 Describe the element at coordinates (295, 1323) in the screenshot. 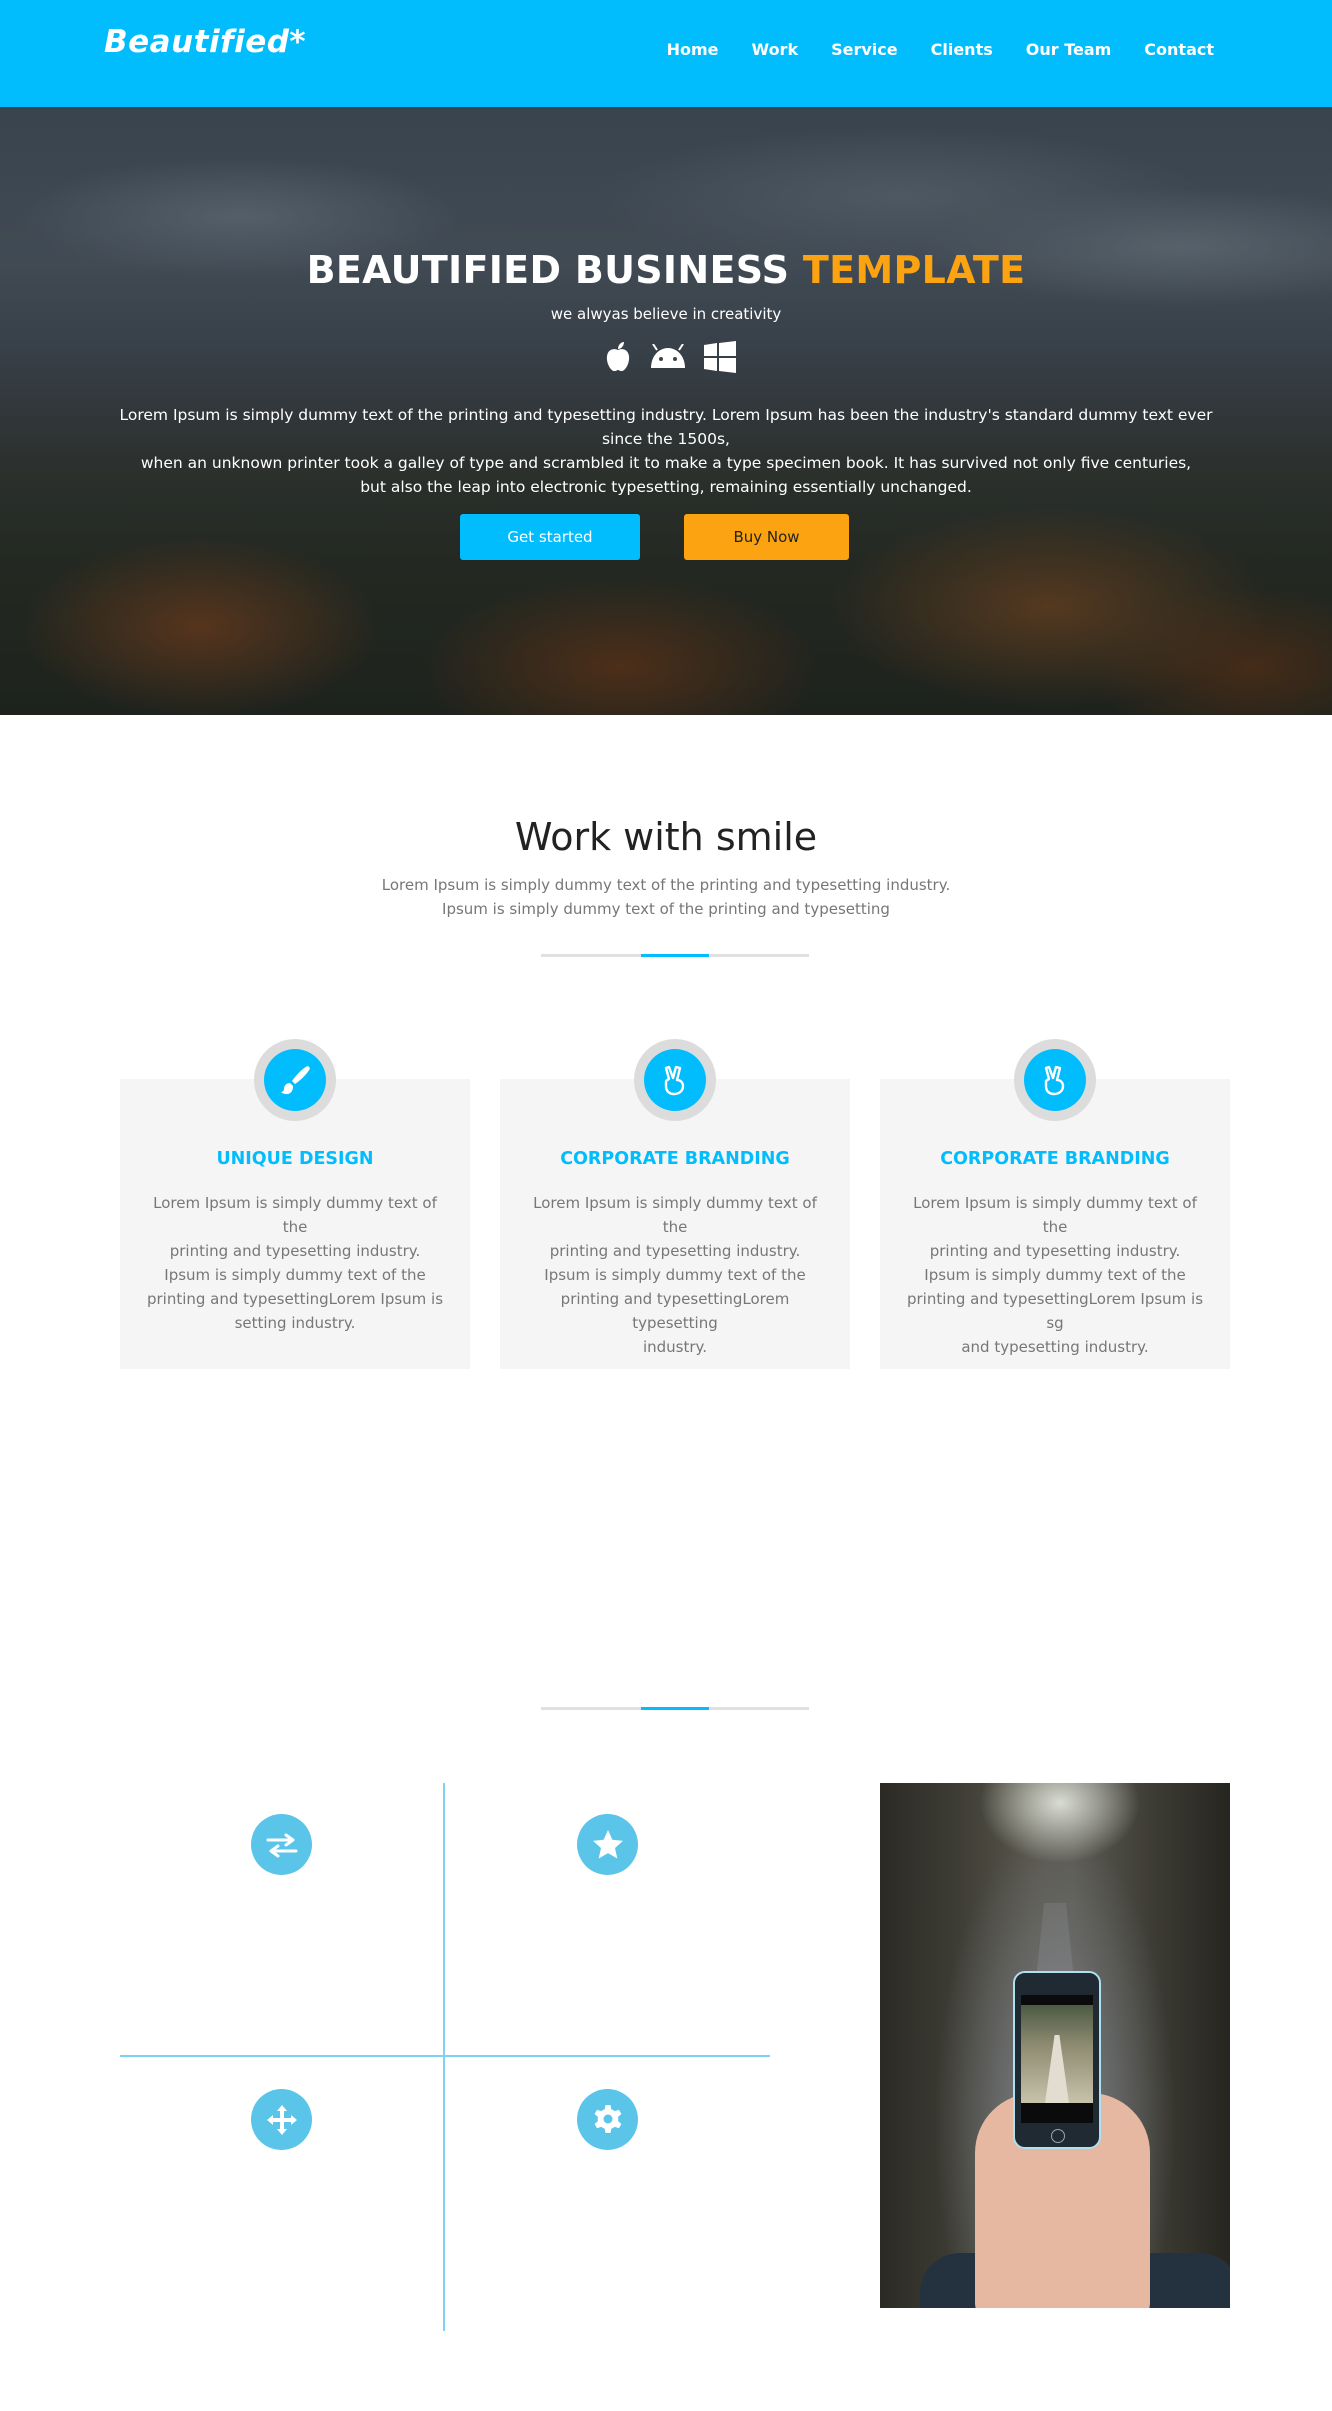

I see `card-text-line: setting industry.` at that location.